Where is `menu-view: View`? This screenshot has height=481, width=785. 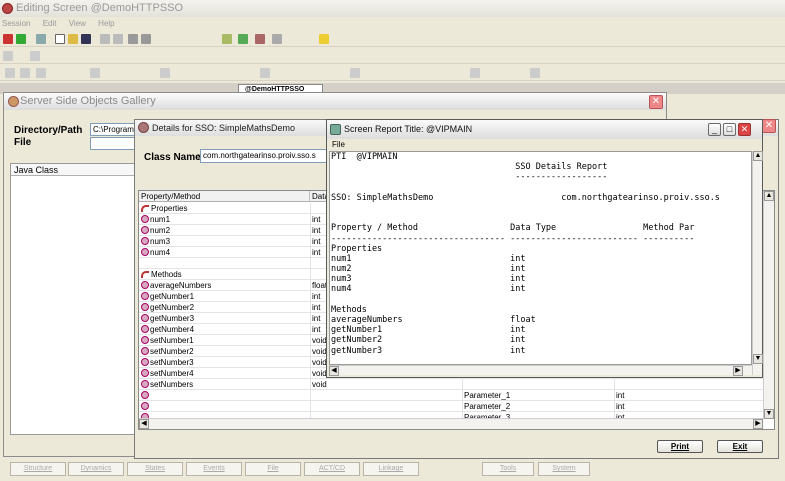
menu-view: View is located at coordinates (77, 23).